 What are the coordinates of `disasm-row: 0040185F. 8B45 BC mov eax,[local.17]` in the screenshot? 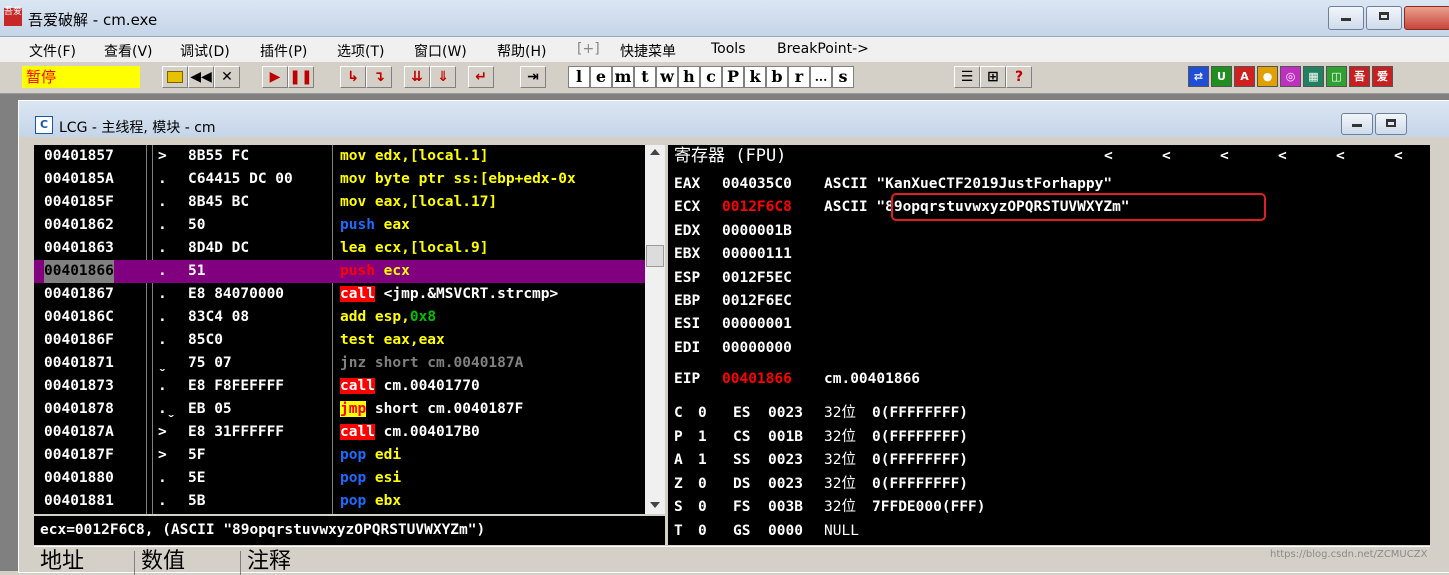 It's located at (339, 202).